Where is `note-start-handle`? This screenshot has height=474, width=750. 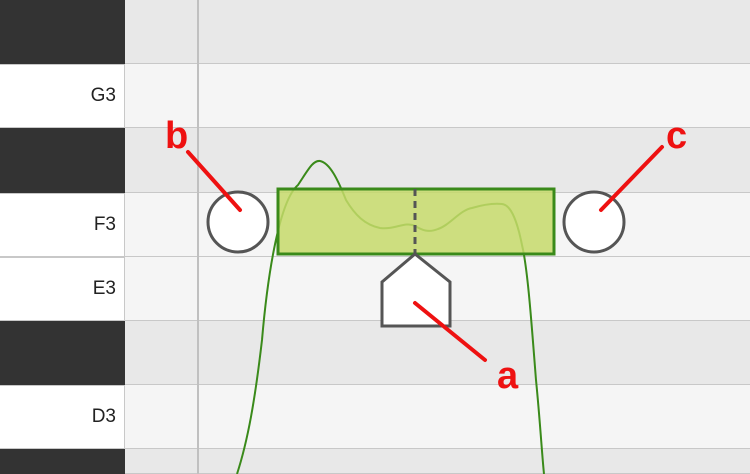 note-start-handle is located at coordinates (238, 222).